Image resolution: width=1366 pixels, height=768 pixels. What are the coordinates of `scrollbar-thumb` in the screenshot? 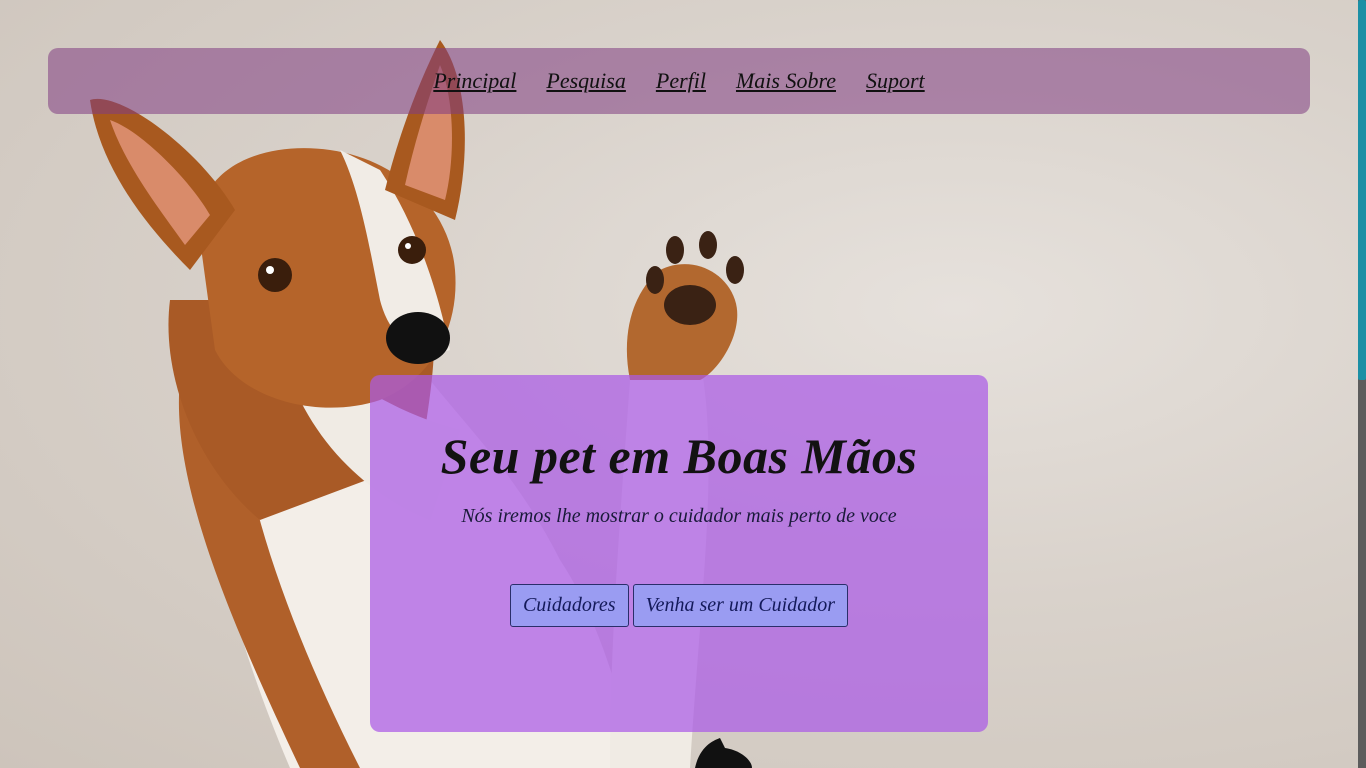 It's located at (1362, 190).